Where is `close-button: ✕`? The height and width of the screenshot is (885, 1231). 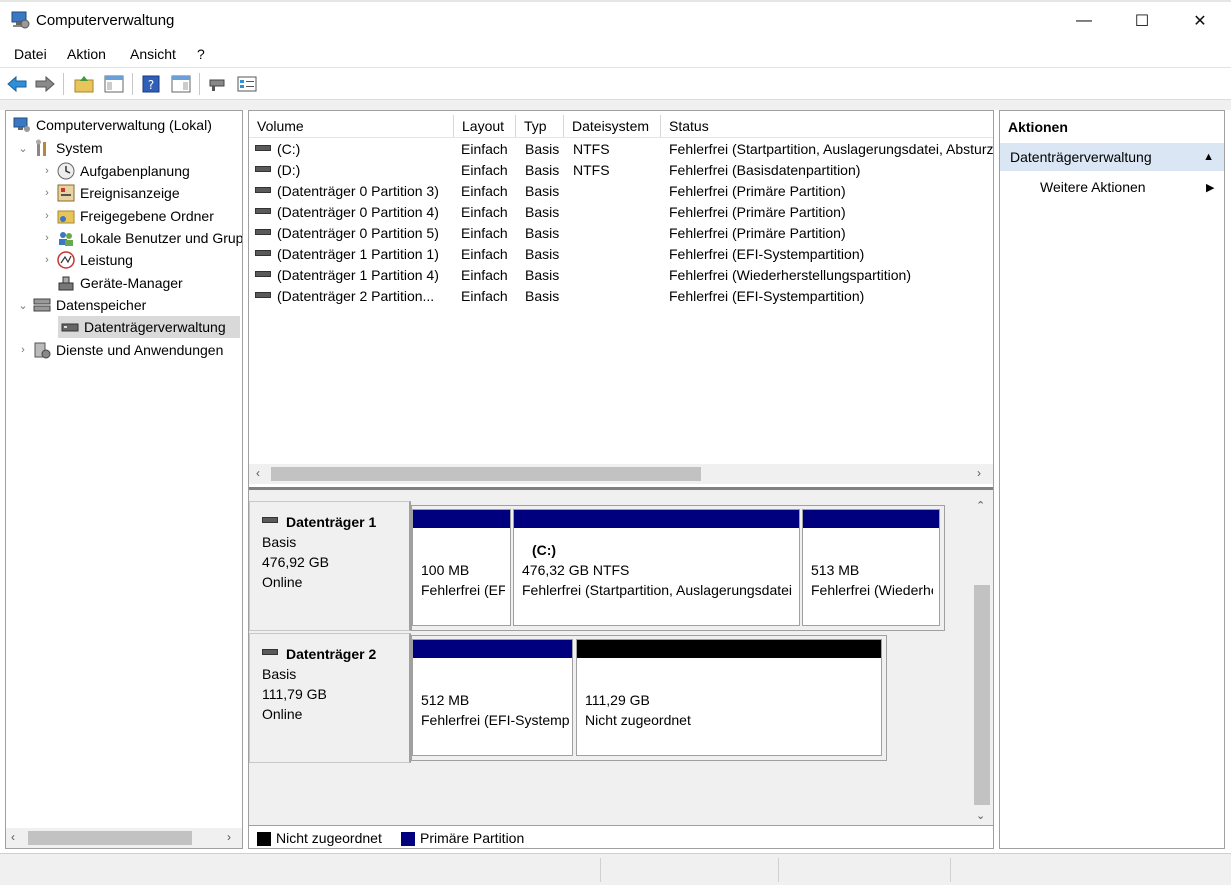
close-button: ✕ is located at coordinates (1200, 21).